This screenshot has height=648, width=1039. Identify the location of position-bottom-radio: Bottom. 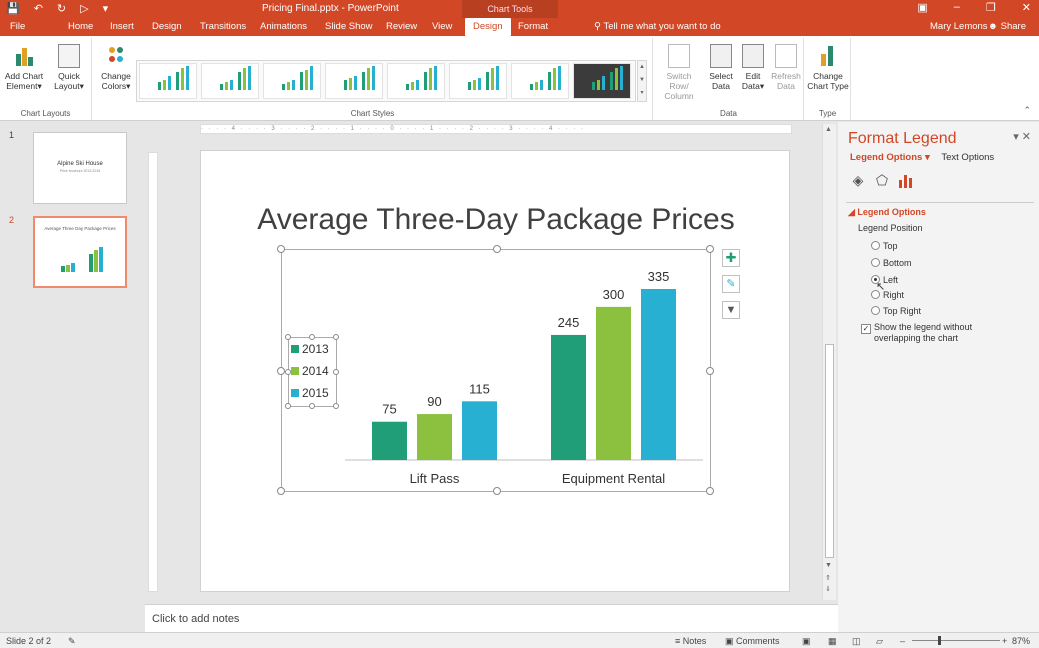
(891, 263).